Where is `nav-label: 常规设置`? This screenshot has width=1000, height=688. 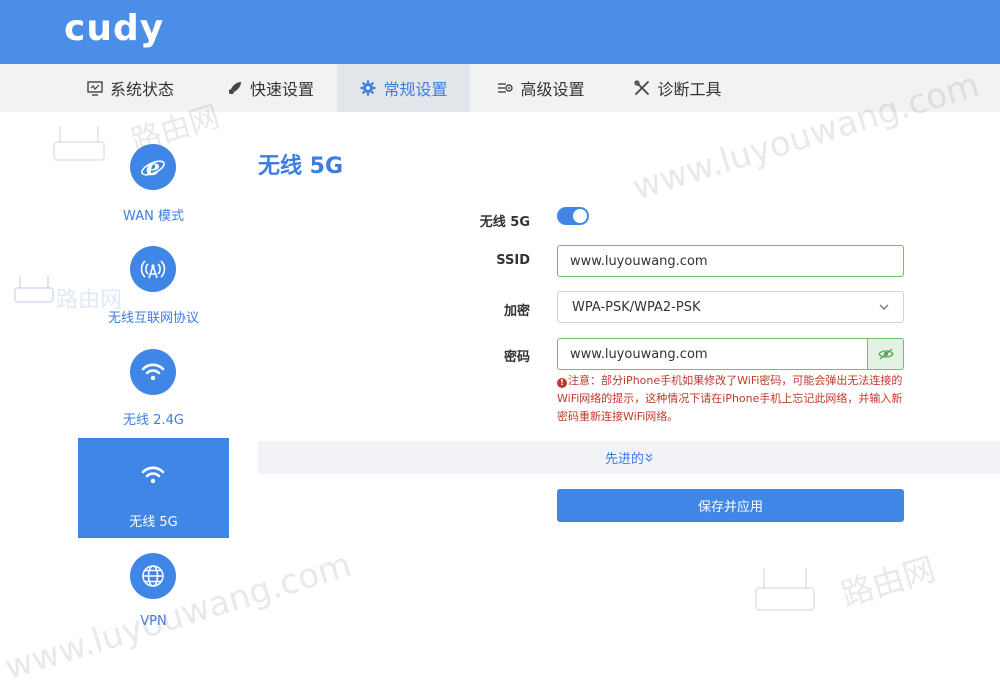 nav-label: 常规设置 is located at coordinates (415, 89).